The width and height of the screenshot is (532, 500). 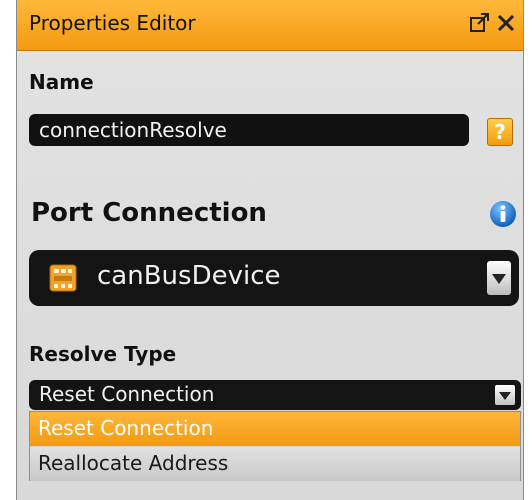 I want to click on port-connection-select: canBusDevice, so click(x=274, y=278).